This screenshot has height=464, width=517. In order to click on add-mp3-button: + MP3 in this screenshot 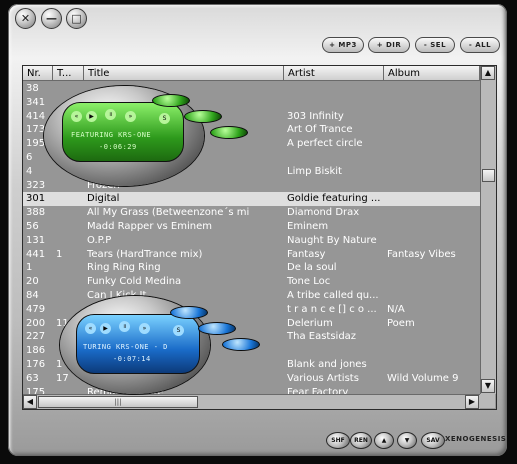, I will do `click(343, 45)`.